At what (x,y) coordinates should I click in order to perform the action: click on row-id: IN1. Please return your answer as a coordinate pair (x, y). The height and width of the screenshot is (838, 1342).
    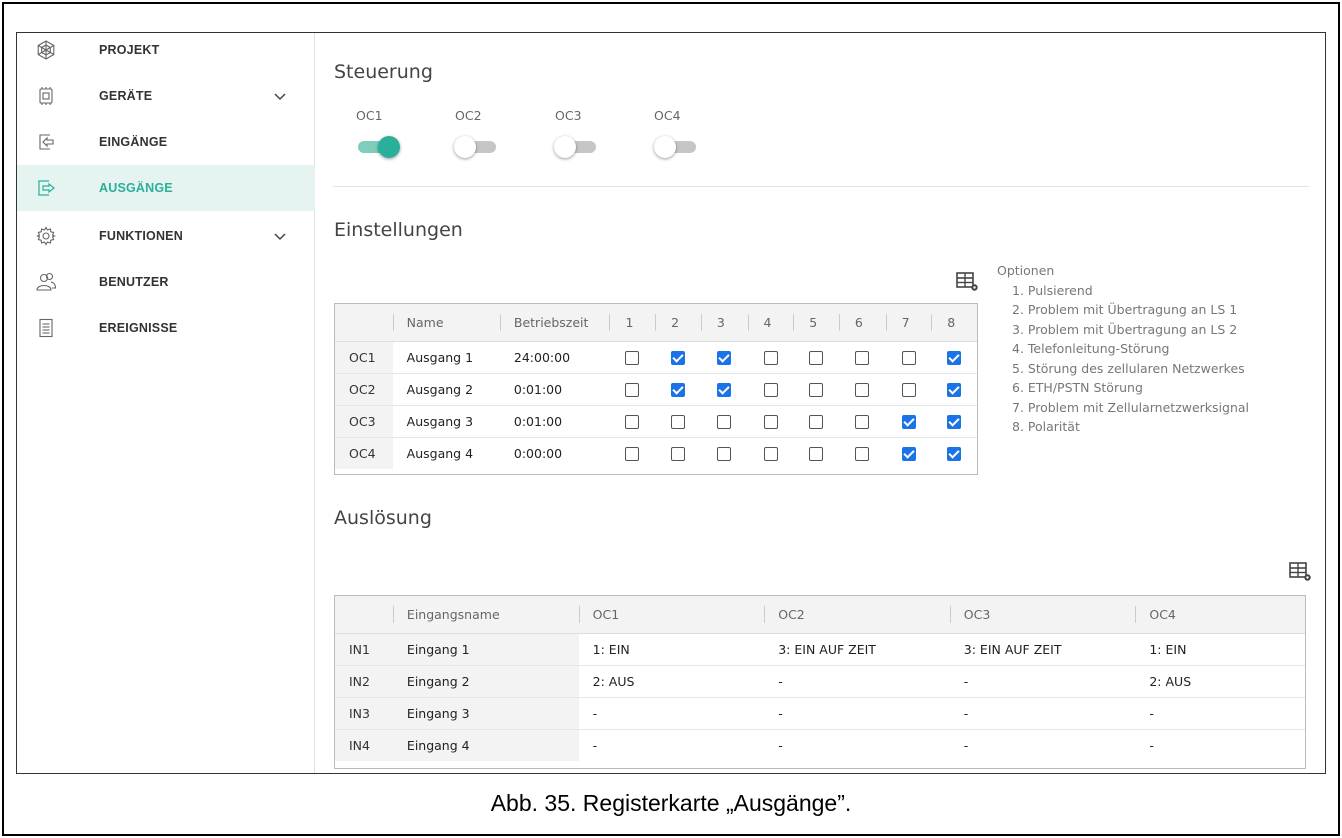
    Looking at the image, I should click on (364, 649).